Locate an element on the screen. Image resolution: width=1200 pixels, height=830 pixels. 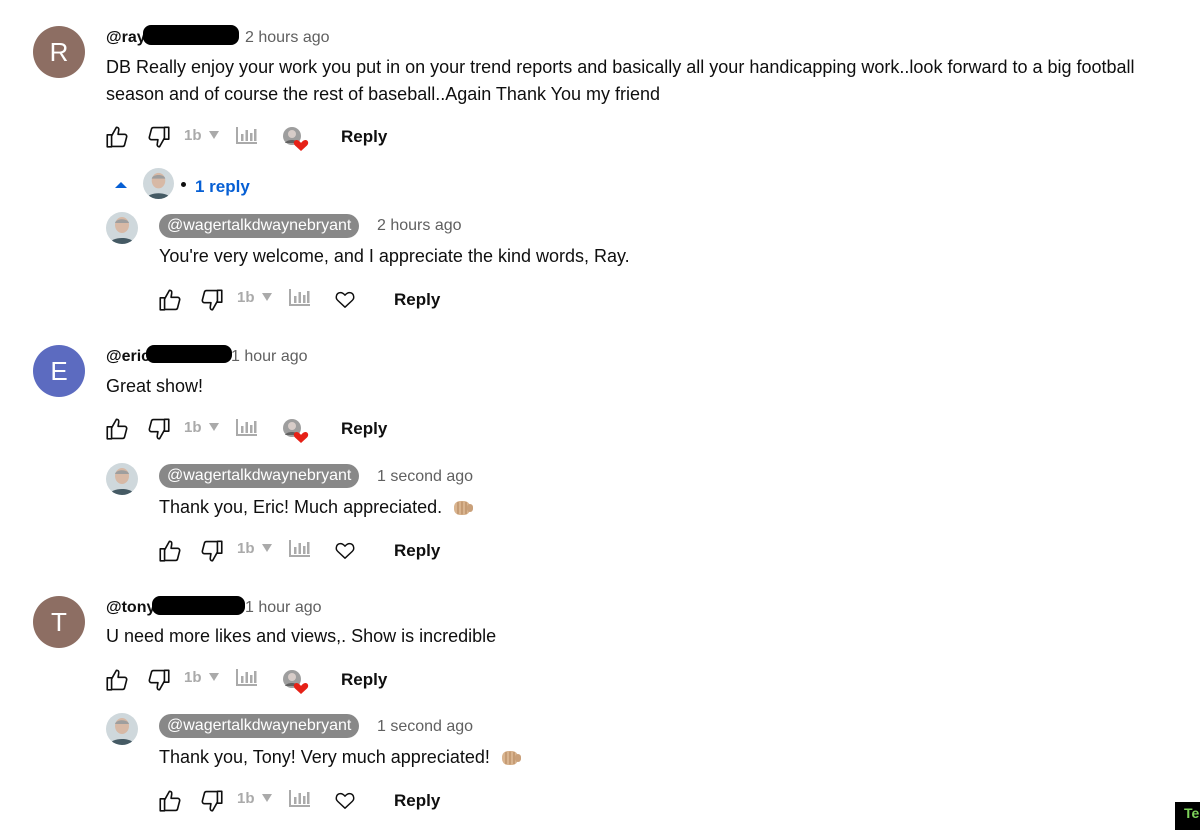
reply-text-row: Thank you, Tony! Very much appreciated! is located at coordinates (340, 757).